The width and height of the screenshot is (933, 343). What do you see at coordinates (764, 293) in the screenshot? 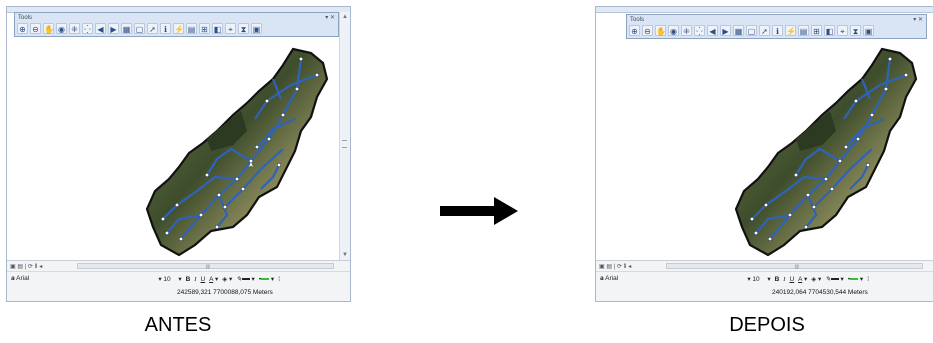
I see `status-bar: 240192,064 7704530,544 Meters` at bounding box center [764, 293].